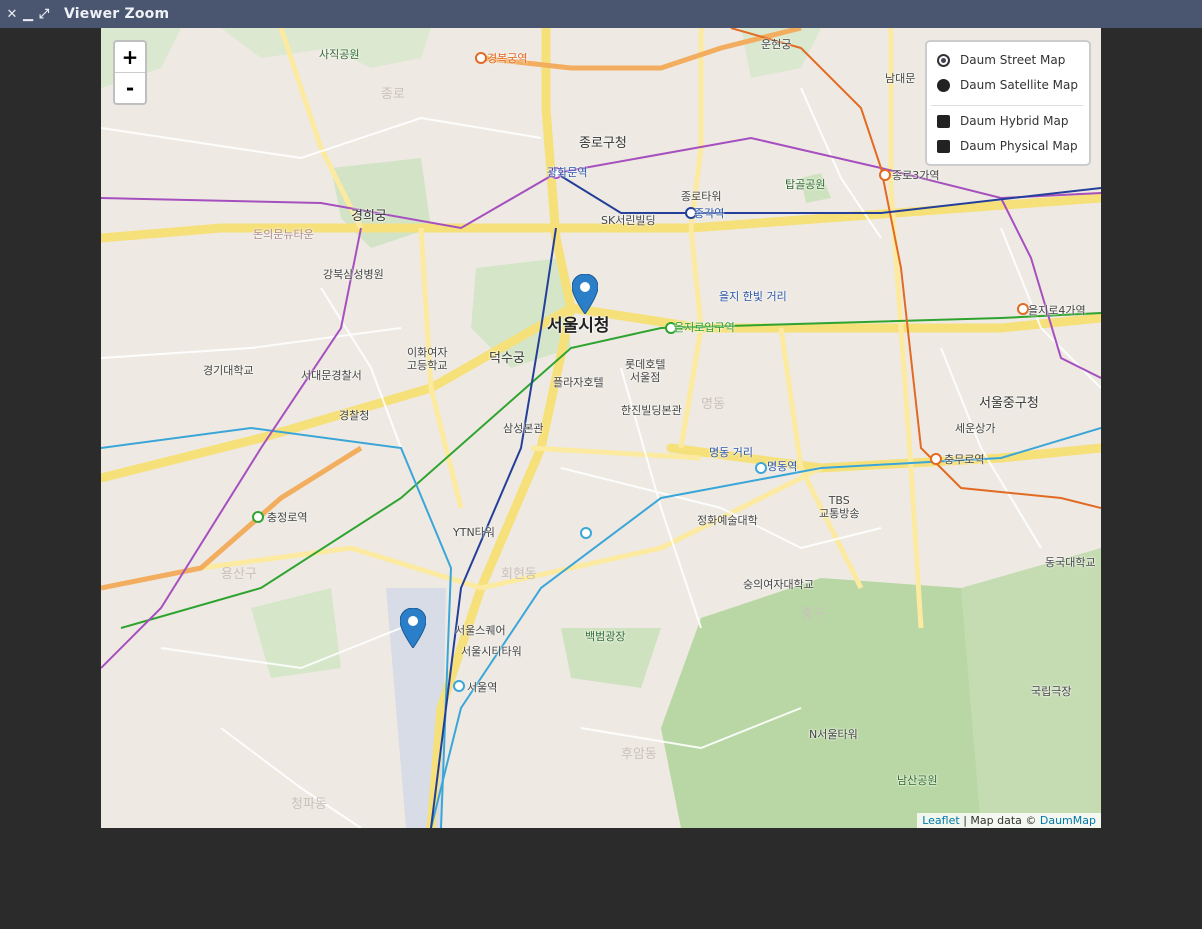 The height and width of the screenshot is (929, 1202). What do you see at coordinates (943, 60) in the screenshot?
I see `radio-selected-icon` at bounding box center [943, 60].